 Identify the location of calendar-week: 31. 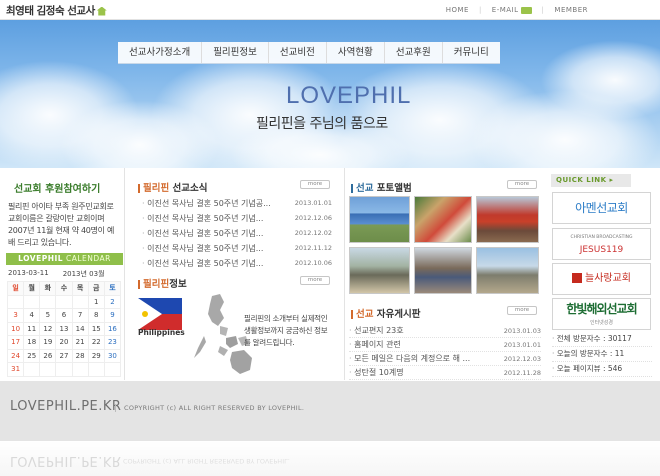
(64, 369).